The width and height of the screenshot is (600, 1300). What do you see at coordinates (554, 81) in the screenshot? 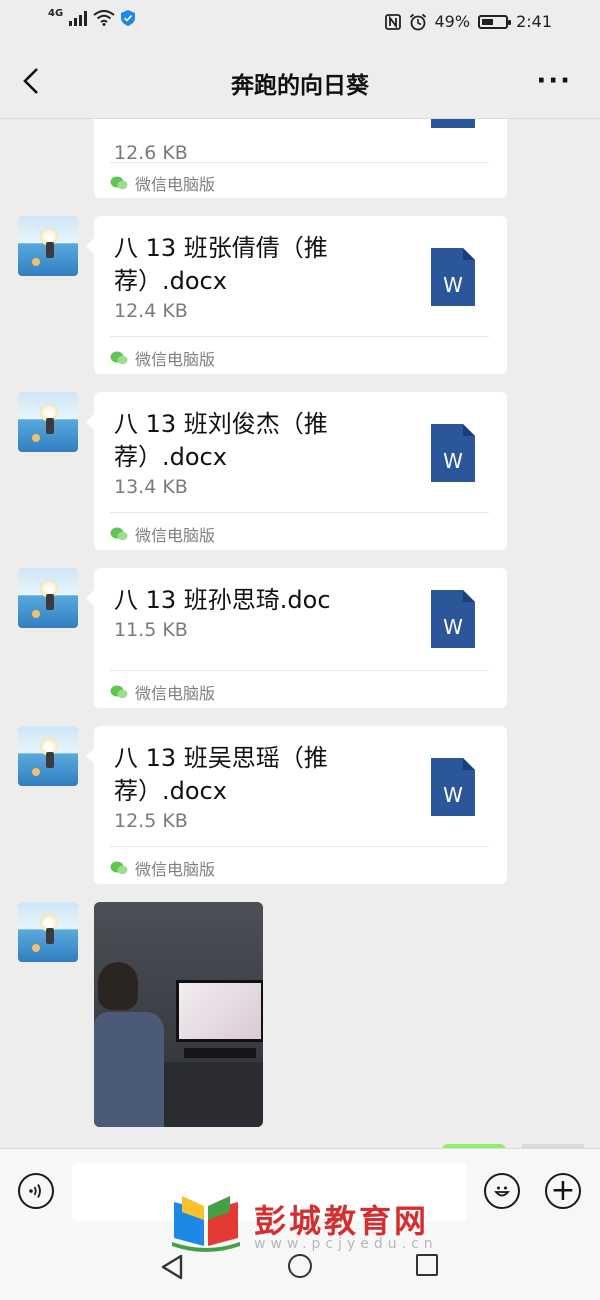
I see `more-dots-icon: ···` at bounding box center [554, 81].